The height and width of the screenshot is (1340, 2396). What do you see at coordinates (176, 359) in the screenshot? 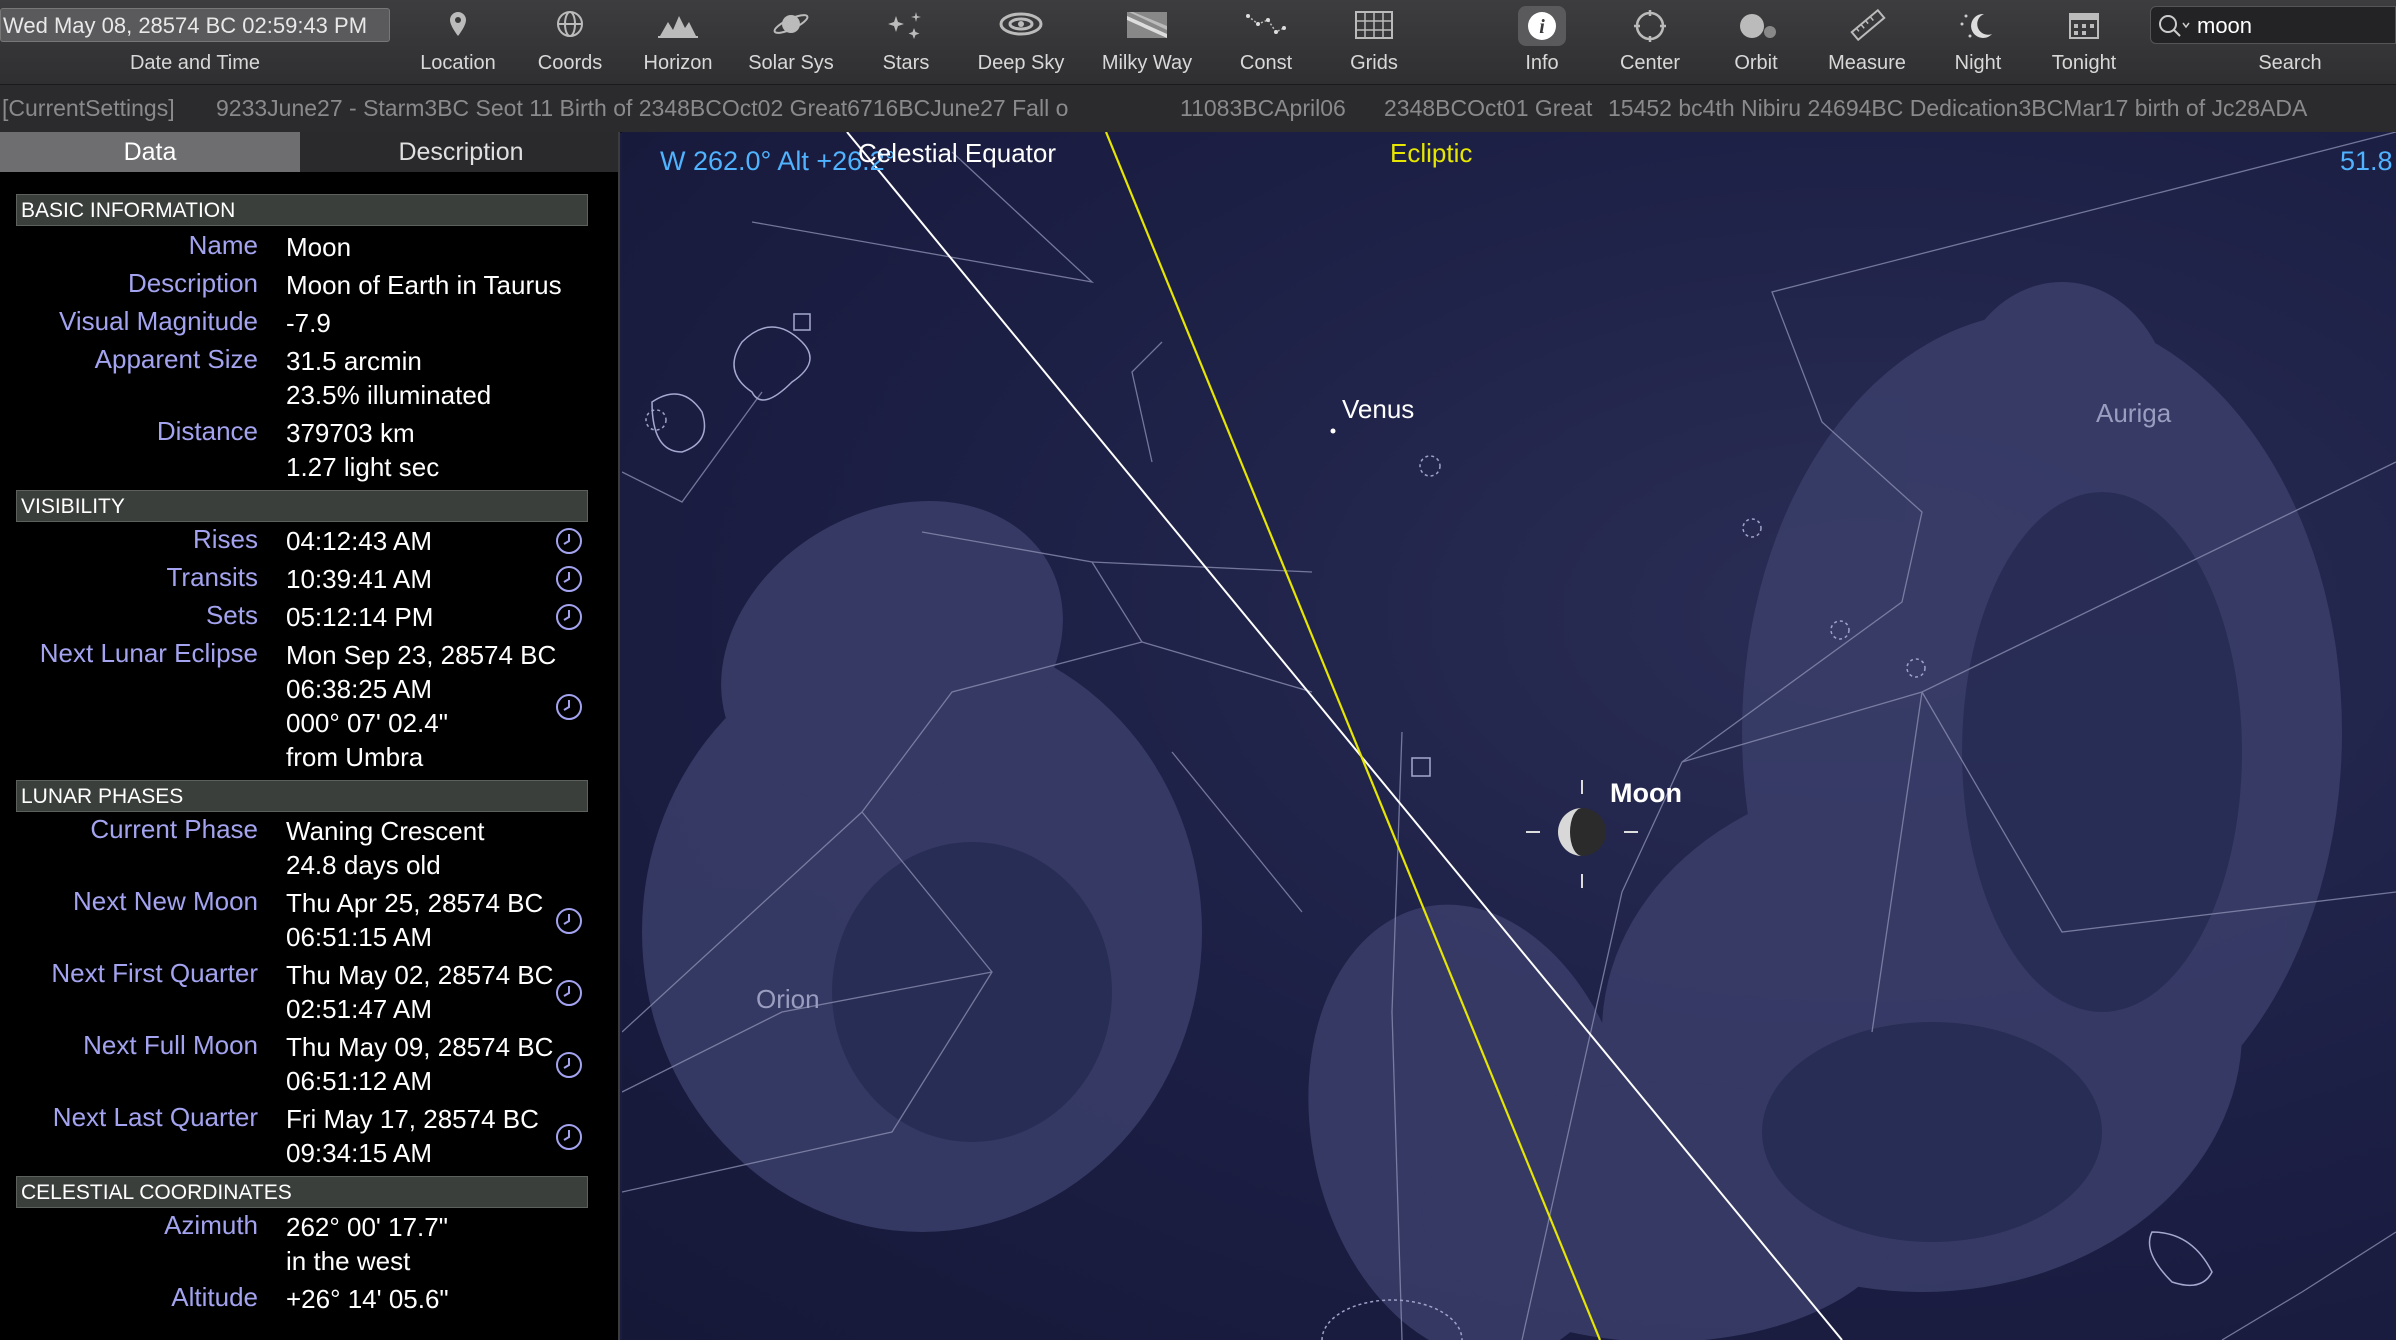
I see `label-apparent-size: Apparent Size` at bounding box center [176, 359].